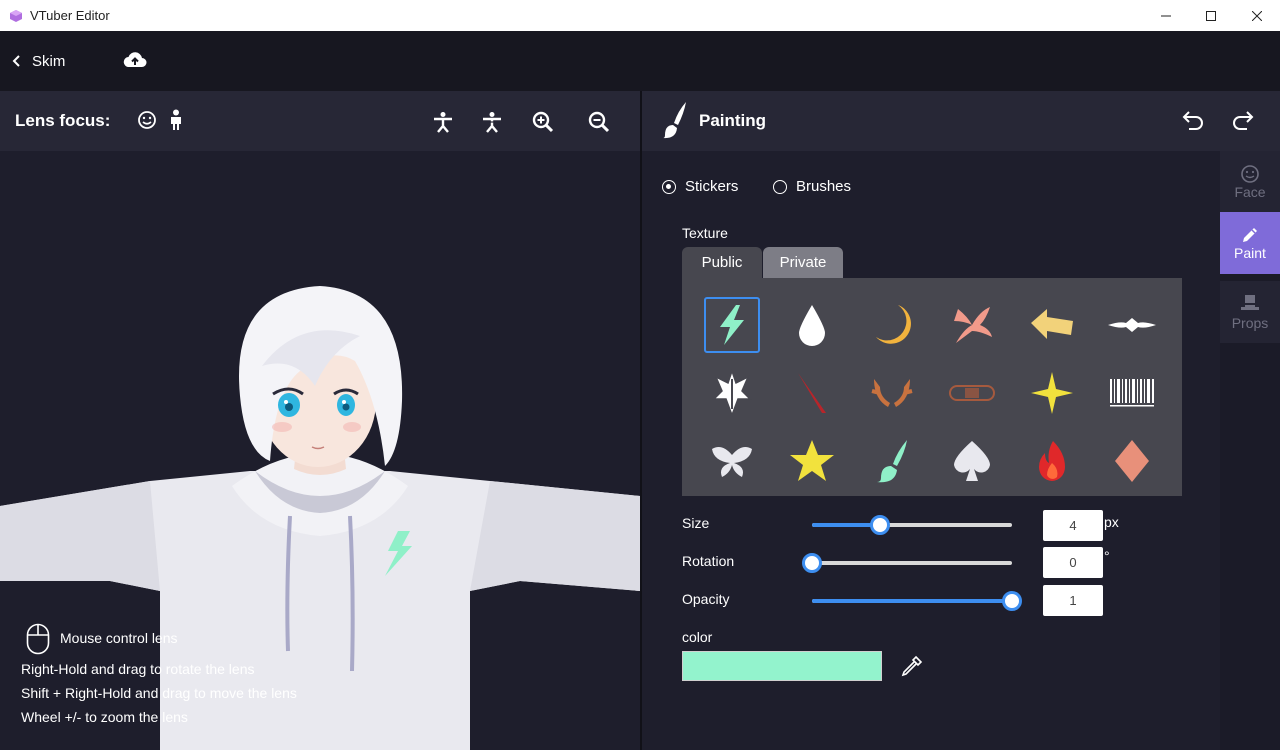 Image resolution: width=1280 pixels, height=750 pixels. Describe the element at coordinates (16, 61) in the screenshot. I see `chevron-left-icon` at that location.